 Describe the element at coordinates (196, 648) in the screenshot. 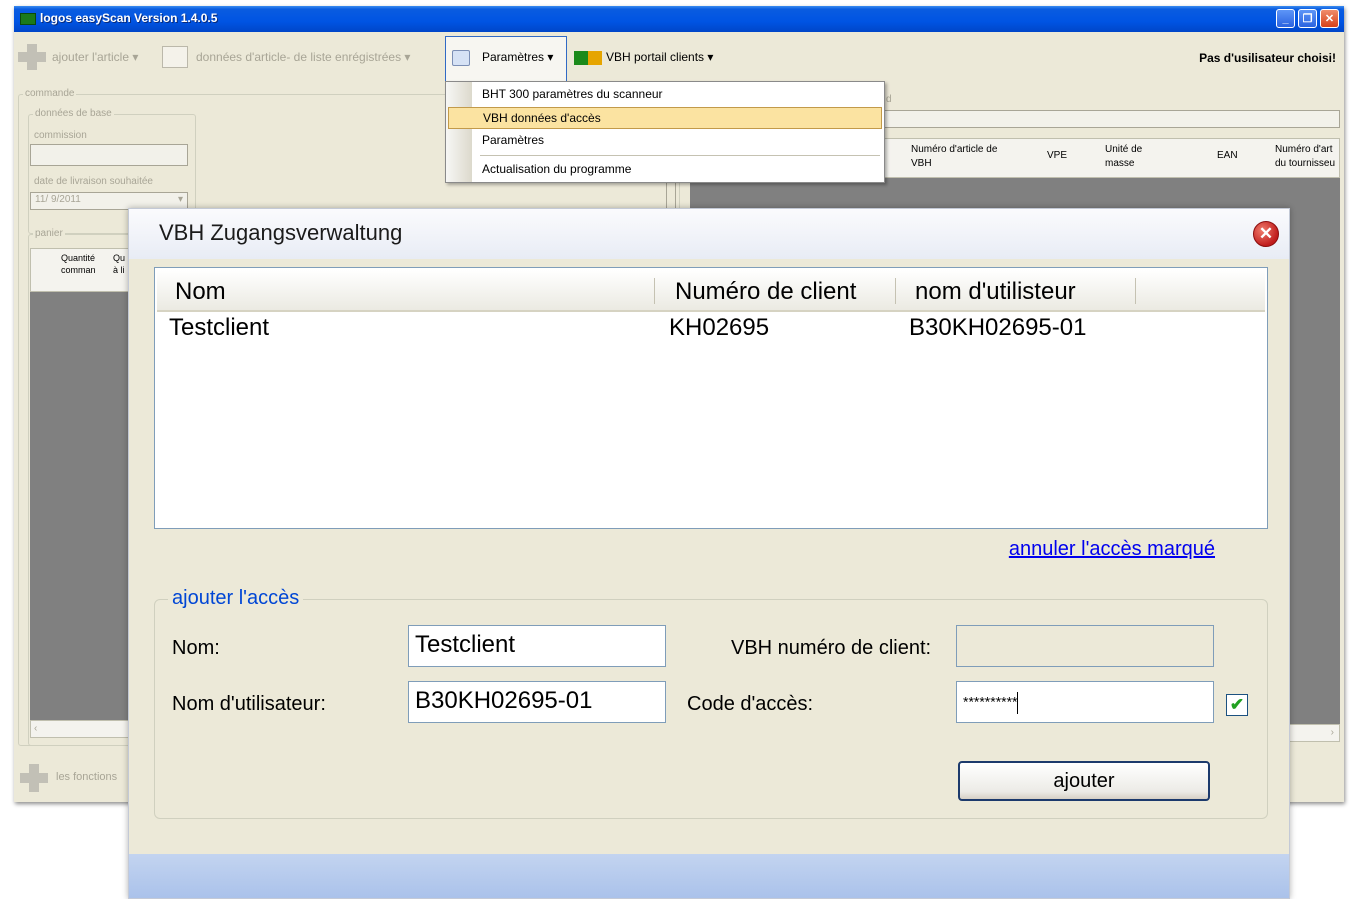

I see `name-label: Nom:` at that location.